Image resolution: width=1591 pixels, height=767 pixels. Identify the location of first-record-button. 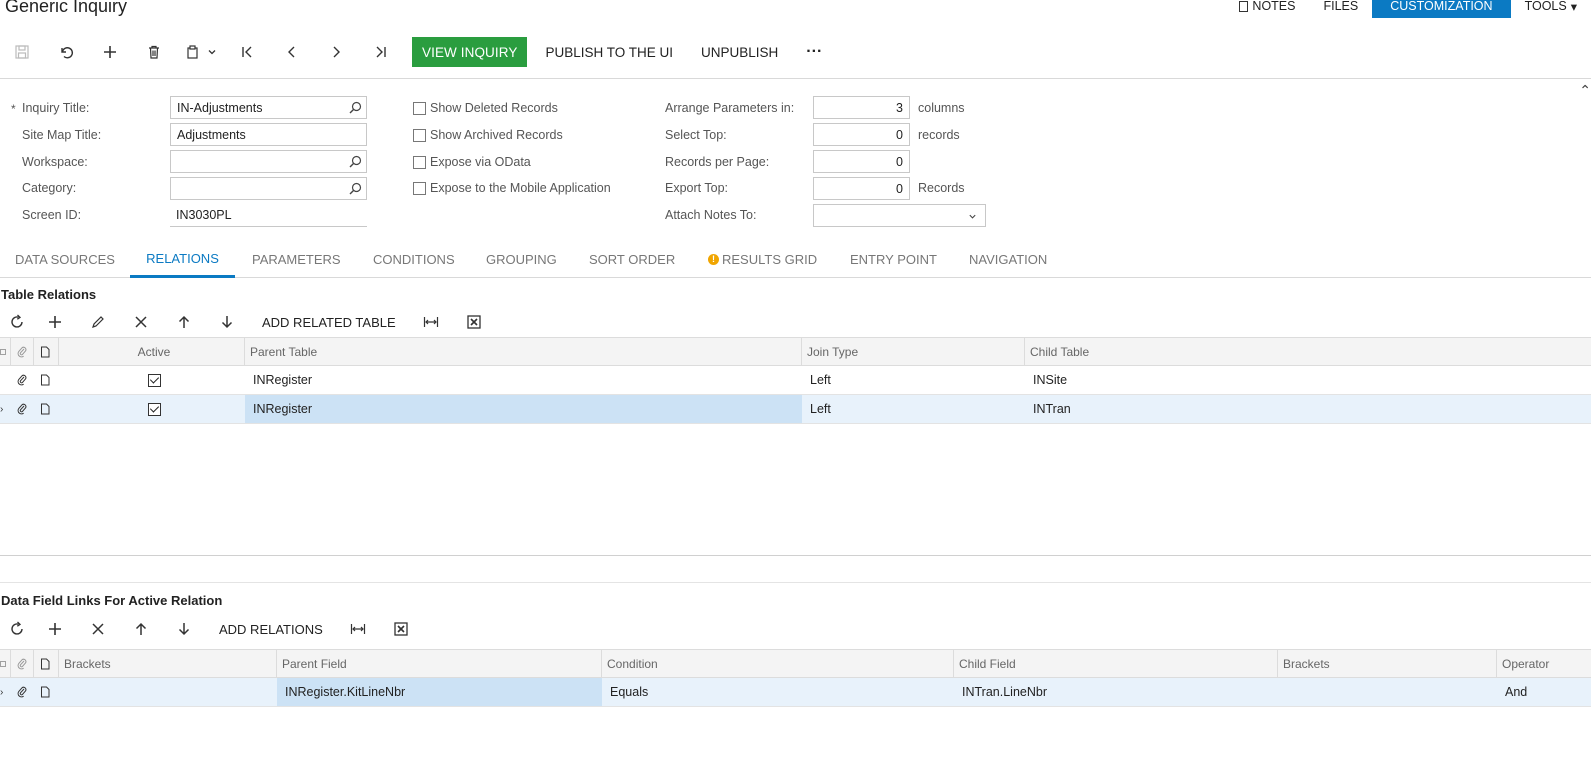
(248, 52).